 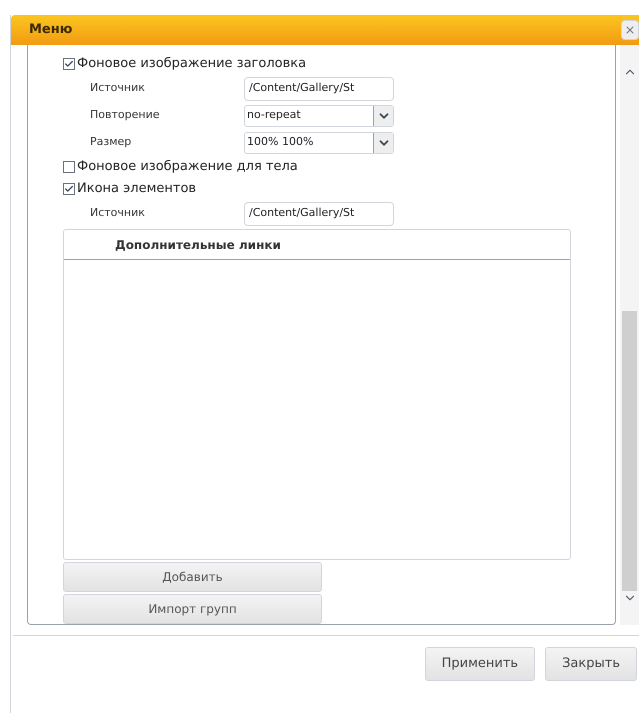 What do you see at coordinates (591, 664) in the screenshot?
I see `dialog-button: Закрыть` at bounding box center [591, 664].